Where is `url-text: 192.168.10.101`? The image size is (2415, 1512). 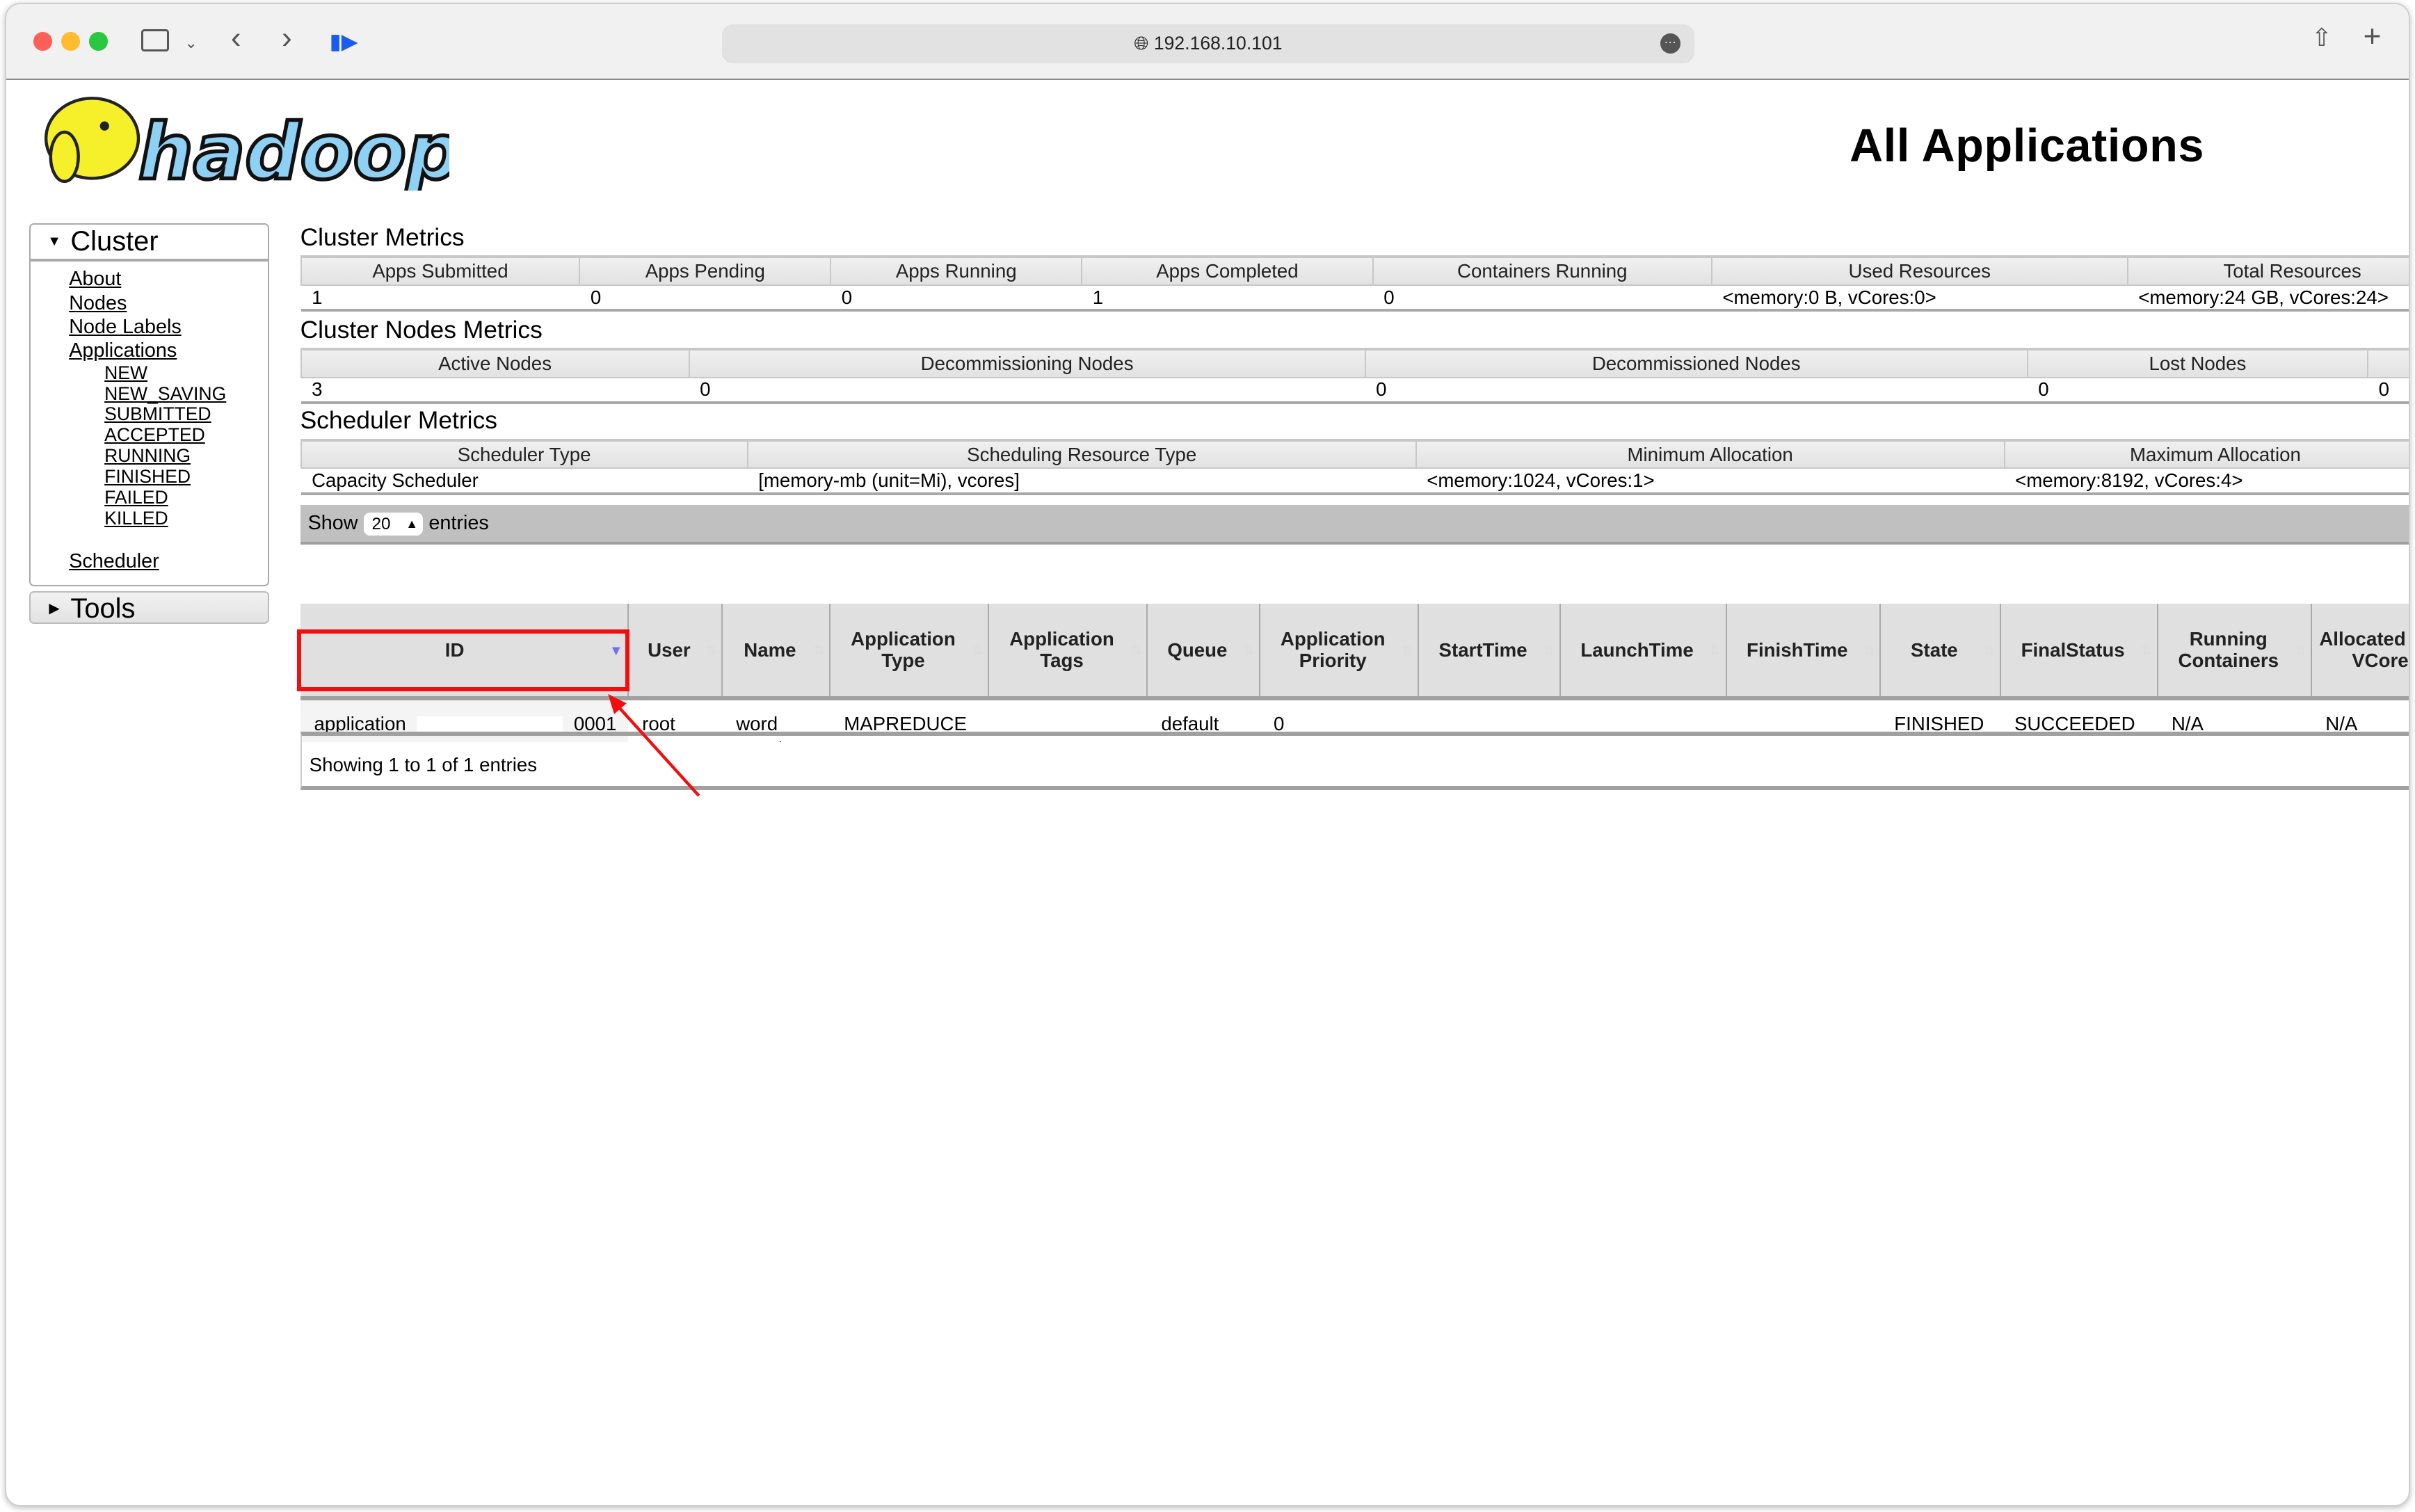 url-text: 192.168.10.101 is located at coordinates (1218, 43).